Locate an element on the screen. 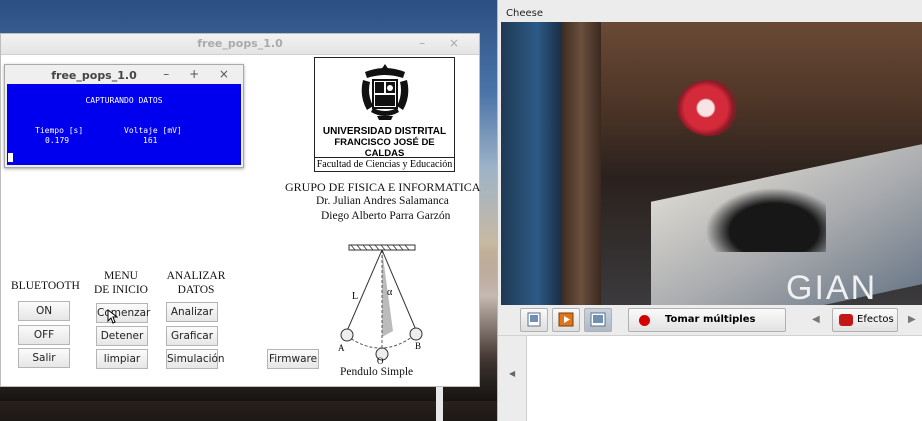 This screenshot has width=922, height=421. photo-icon is located at coordinates (534, 319).